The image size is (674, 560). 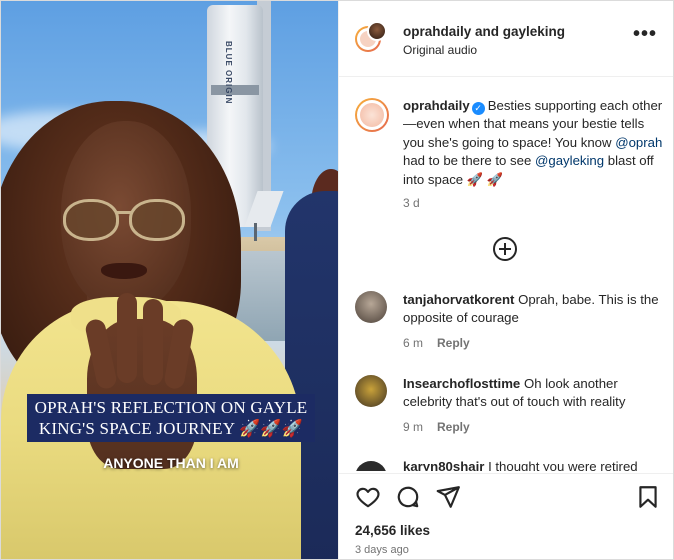 What do you see at coordinates (440, 50) in the screenshot?
I see `audio-label: Original audio` at bounding box center [440, 50].